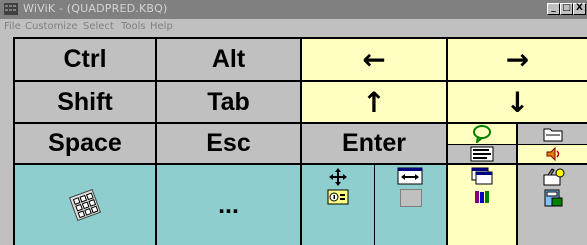 The image size is (587, 245). What do you see at coordinates (374, 143) in the screenshot?
I see `key-enter: Enter` at bounding box center [374, 143].